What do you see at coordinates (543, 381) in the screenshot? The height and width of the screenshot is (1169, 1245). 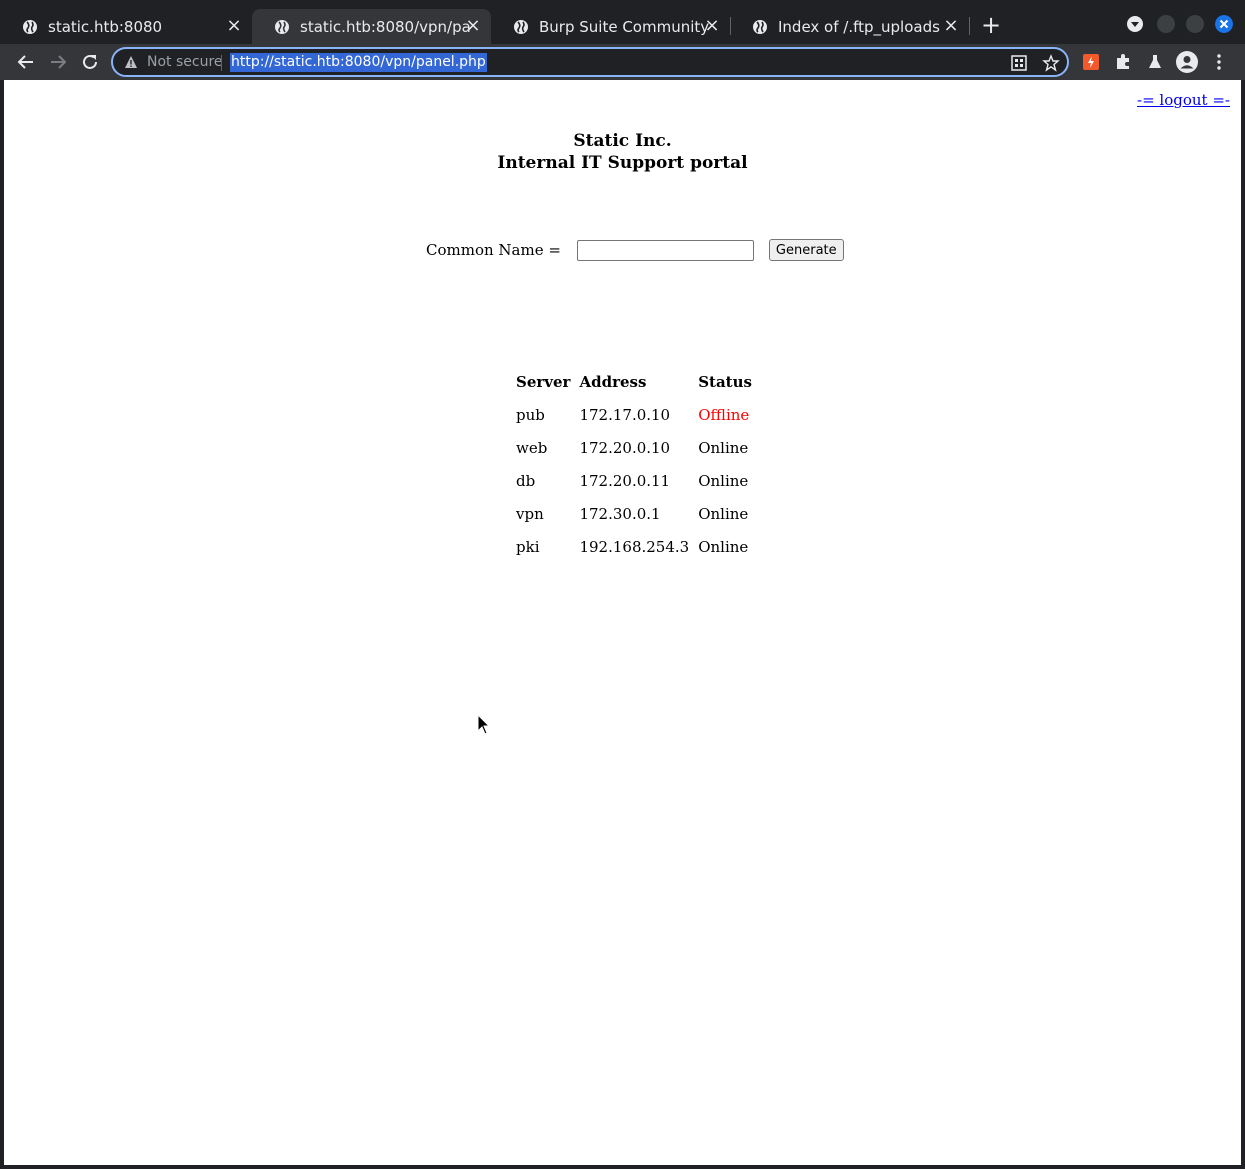 I see `header-server: Server` at bounding box center [543, 381].